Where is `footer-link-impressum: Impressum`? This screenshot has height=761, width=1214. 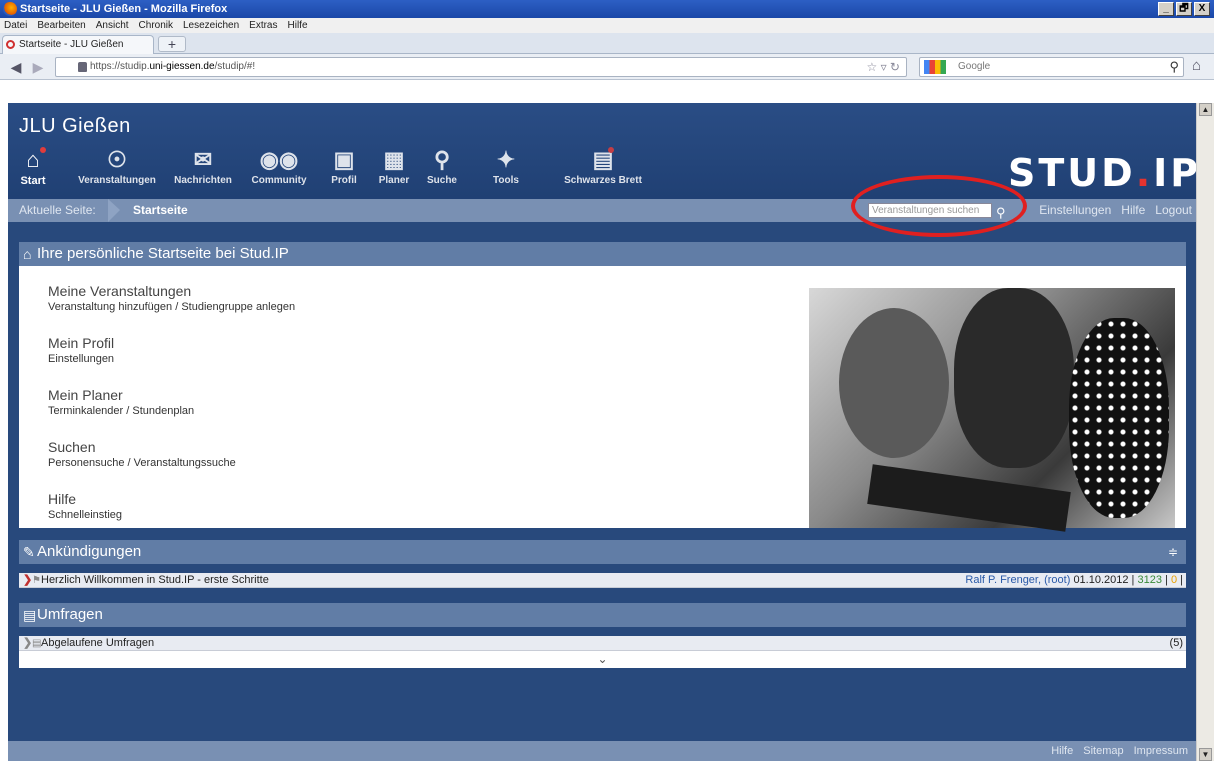
footer-link-impressum: Impressum is located at coordinates (1161, 751).